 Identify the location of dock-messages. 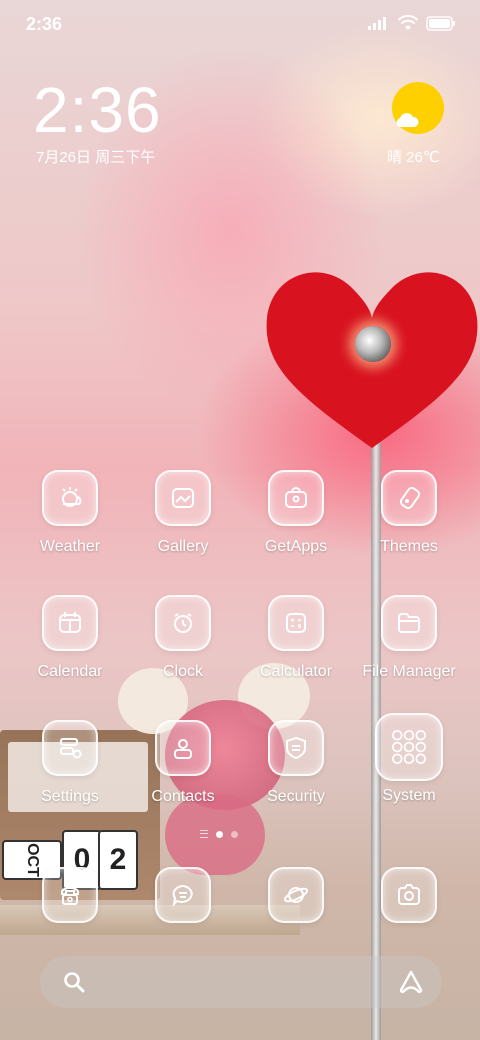
(183, 895).